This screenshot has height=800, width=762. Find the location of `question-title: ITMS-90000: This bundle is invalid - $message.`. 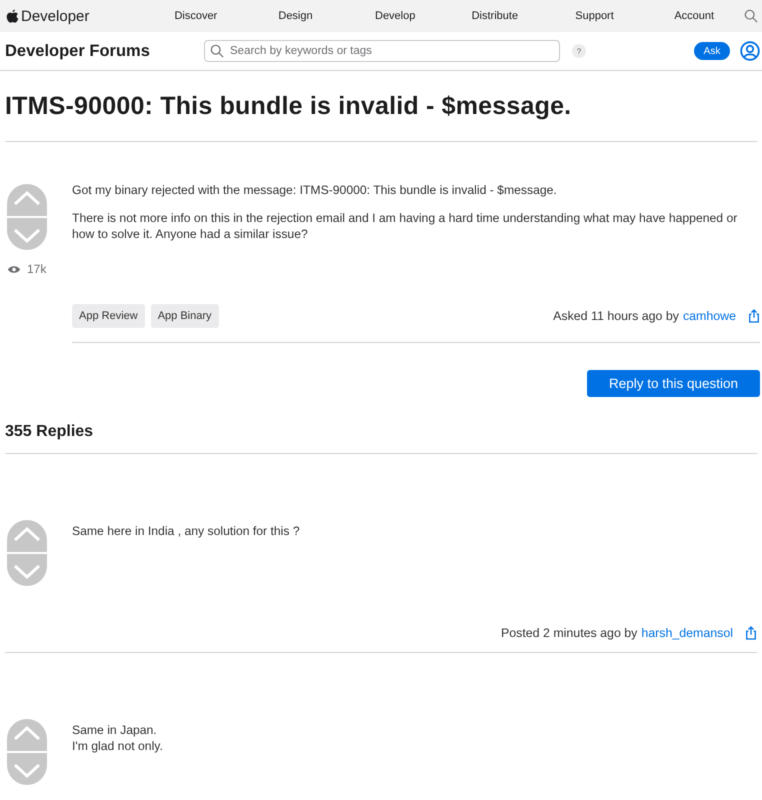

question-title: ITMS-90000: This bundle is invalid - $message. is located at coordinates (381, 106).